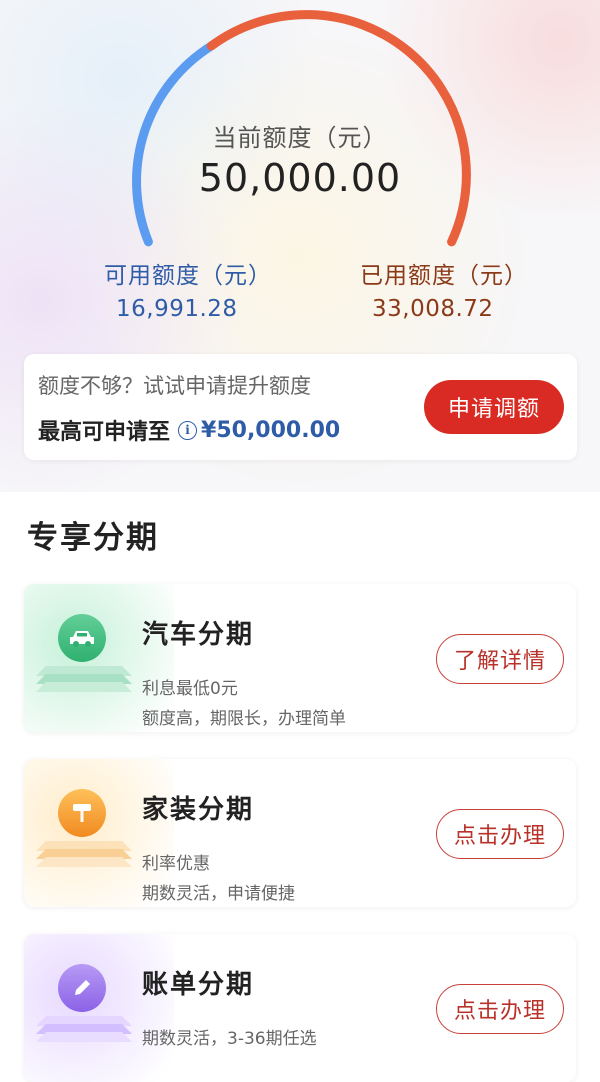 The width and height of the screenshot is (600, 1082). Describe the element at coordinates (244, 719) in the screenshot. I see `card-description: 额度高，期限长，办理简单` at that location.